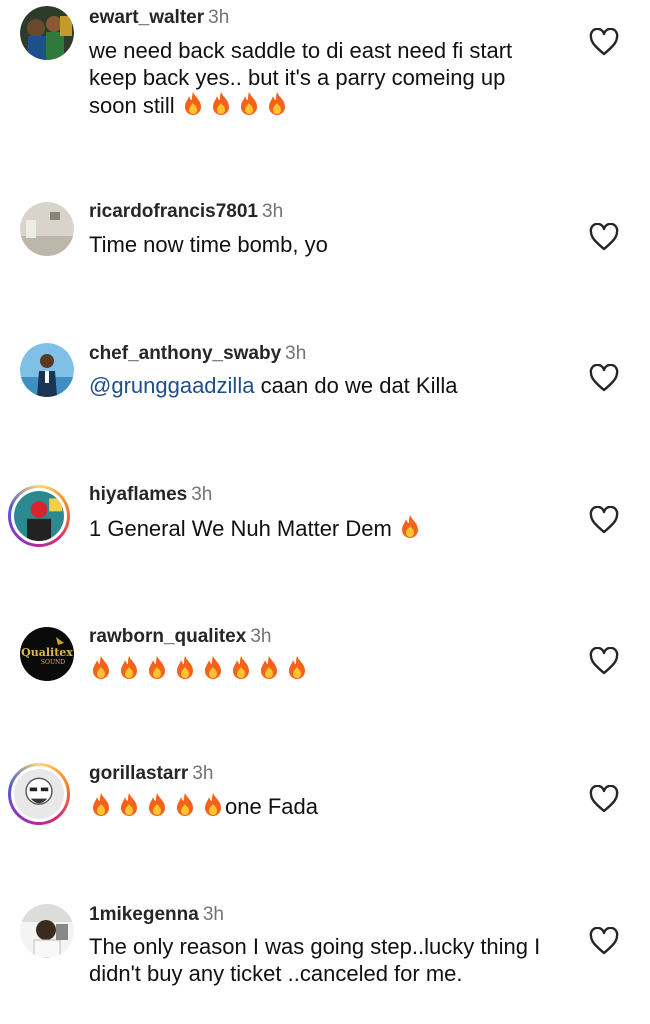  Describe the element at coordinates (185, 353) in the screenshot. I see `username: chef_anthony_swaby` at that location.